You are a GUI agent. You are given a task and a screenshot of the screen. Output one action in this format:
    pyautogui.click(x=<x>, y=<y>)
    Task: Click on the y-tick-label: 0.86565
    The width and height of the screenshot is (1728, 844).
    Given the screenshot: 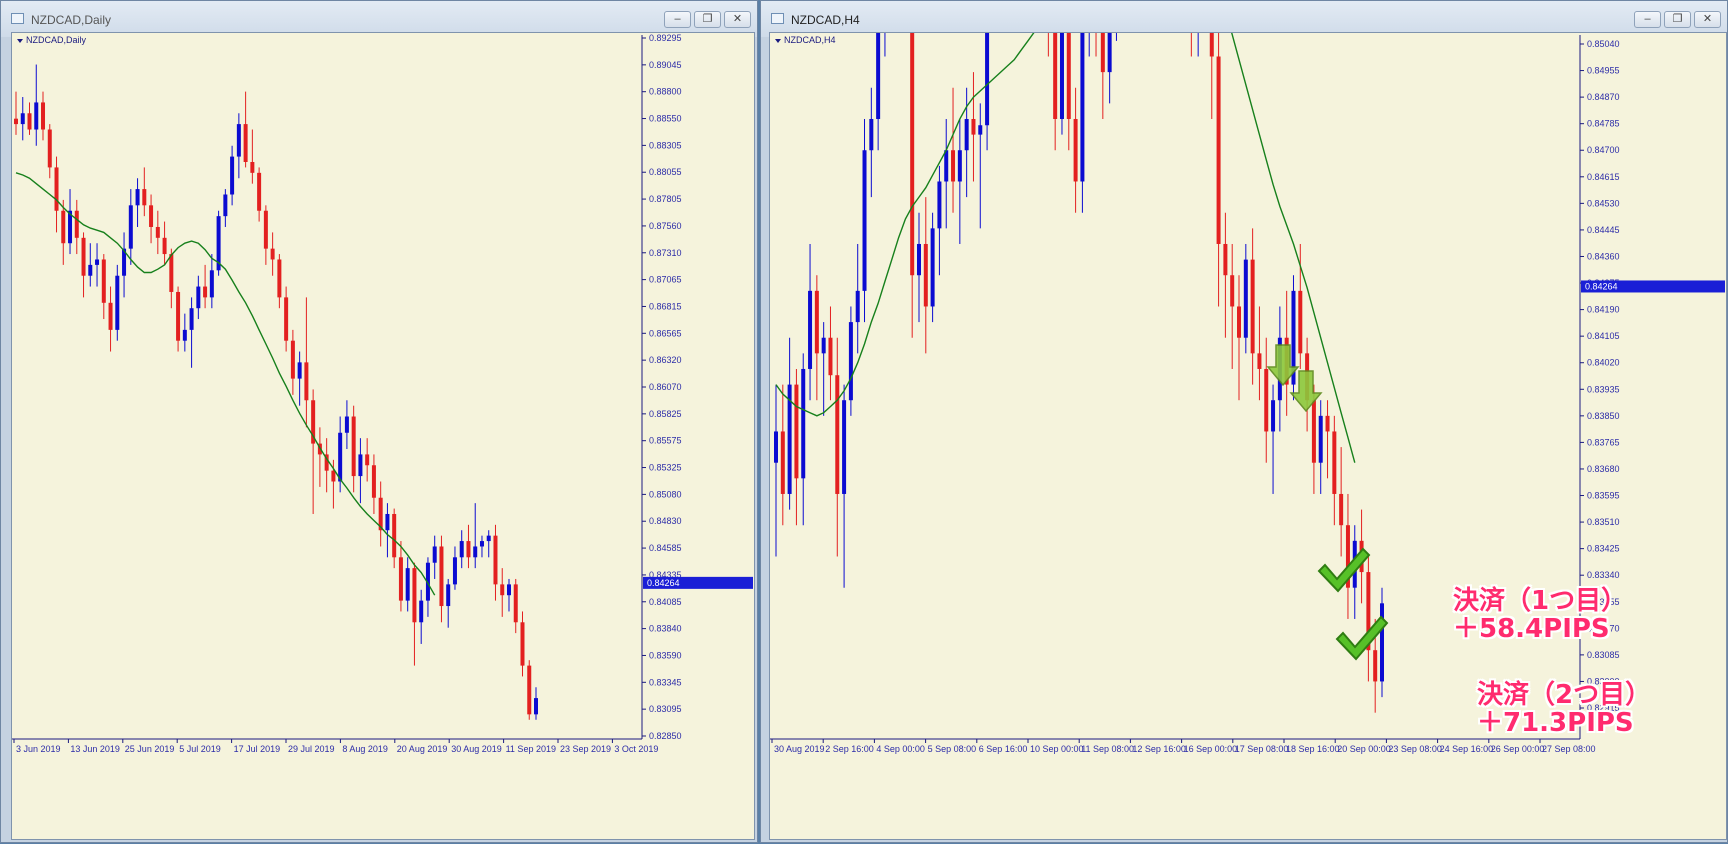 What is the action you would take?
    pyautogui.click(x=665, y=333)
    